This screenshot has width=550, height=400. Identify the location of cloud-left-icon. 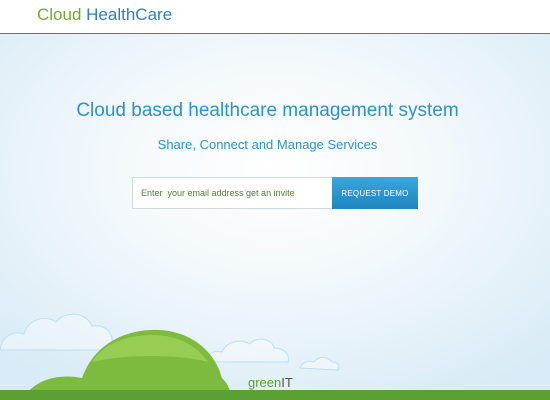
(56, 332).